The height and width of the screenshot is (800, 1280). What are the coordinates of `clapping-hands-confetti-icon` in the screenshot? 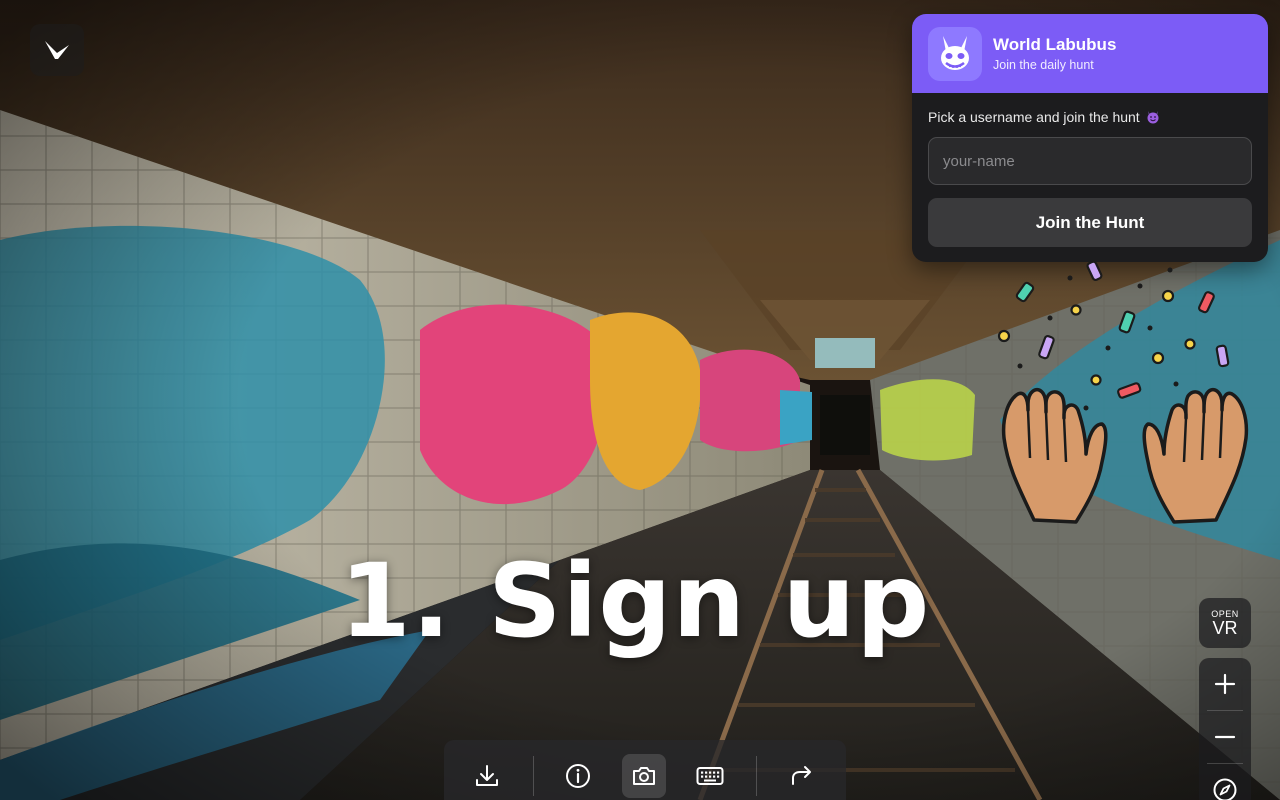 It's located at (1123, 392).